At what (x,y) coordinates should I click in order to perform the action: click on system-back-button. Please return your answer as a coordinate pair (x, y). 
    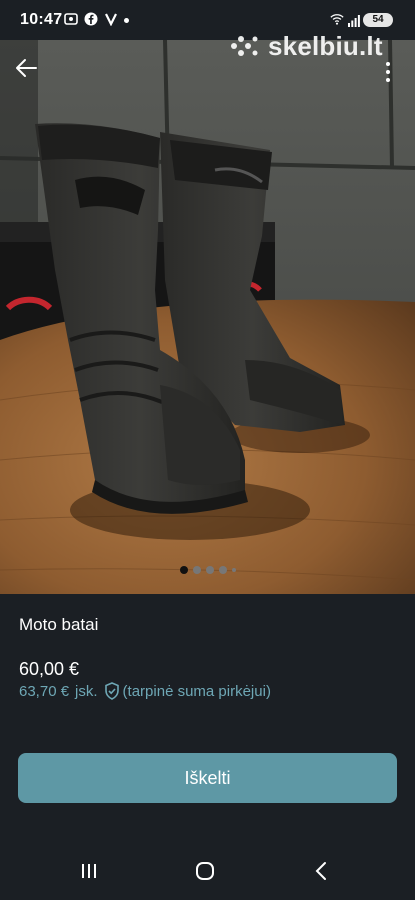
    Looking at the image, I should click on (321, 871).